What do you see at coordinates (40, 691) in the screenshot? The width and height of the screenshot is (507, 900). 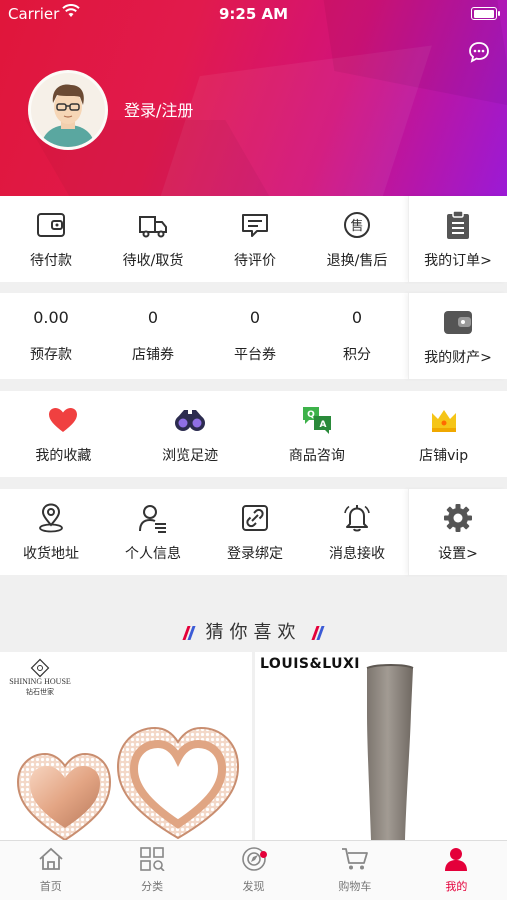 I see `product-brand-sub: 钻石世家` at bounding box center [40, 691].